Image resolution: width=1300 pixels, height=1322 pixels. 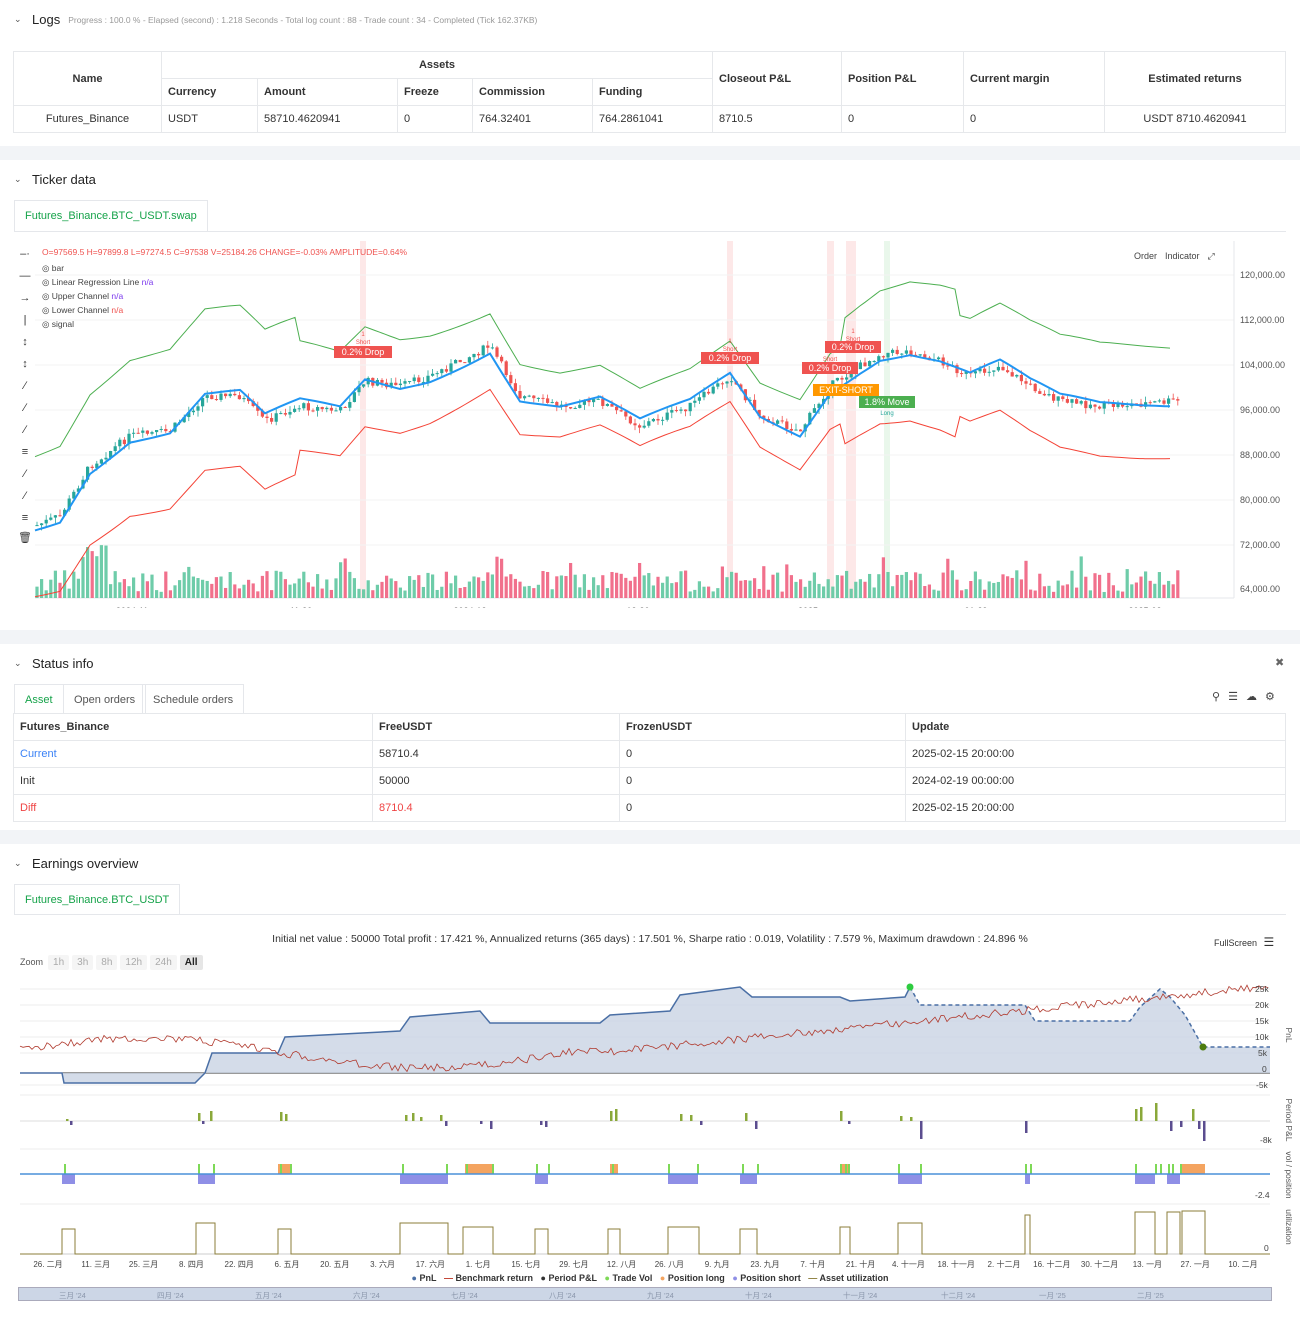 I want to click on navigator-tick: 七月 '24, so click(x=464, y=1295).